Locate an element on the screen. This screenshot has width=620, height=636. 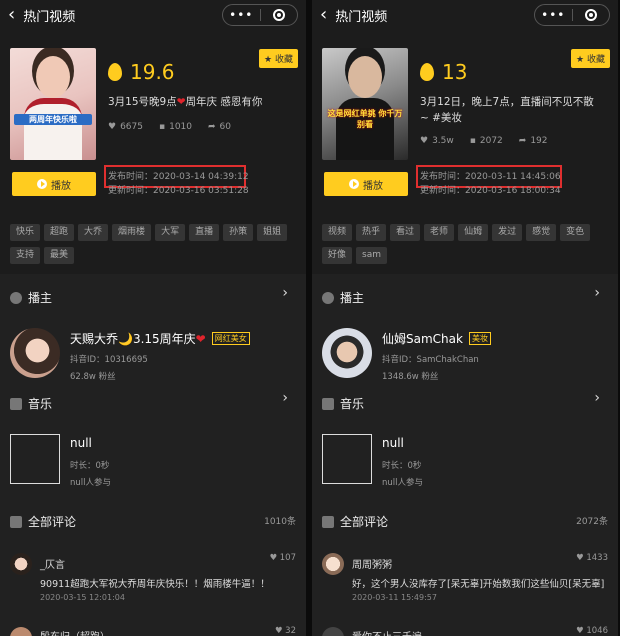
video-title-text: 3月15号晚9点 is located at coordinates (142, 102).